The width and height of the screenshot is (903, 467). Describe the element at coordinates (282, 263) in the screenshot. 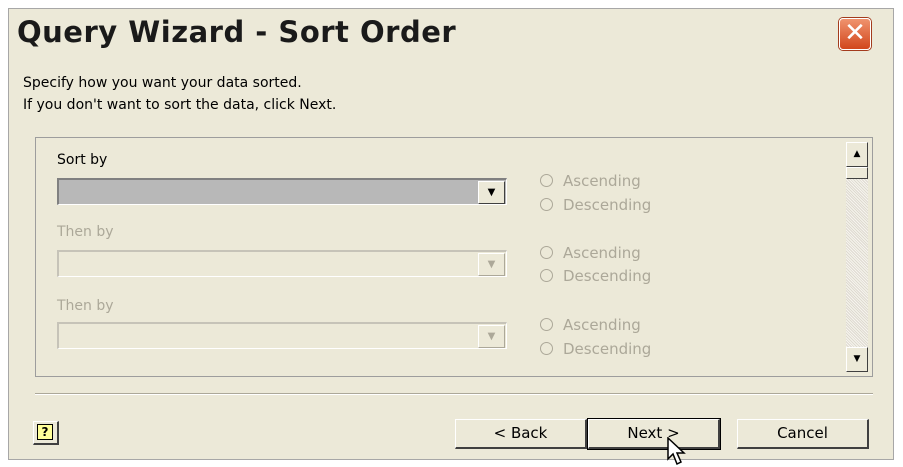

I see `then-by-combo-1: ▼` at that location.